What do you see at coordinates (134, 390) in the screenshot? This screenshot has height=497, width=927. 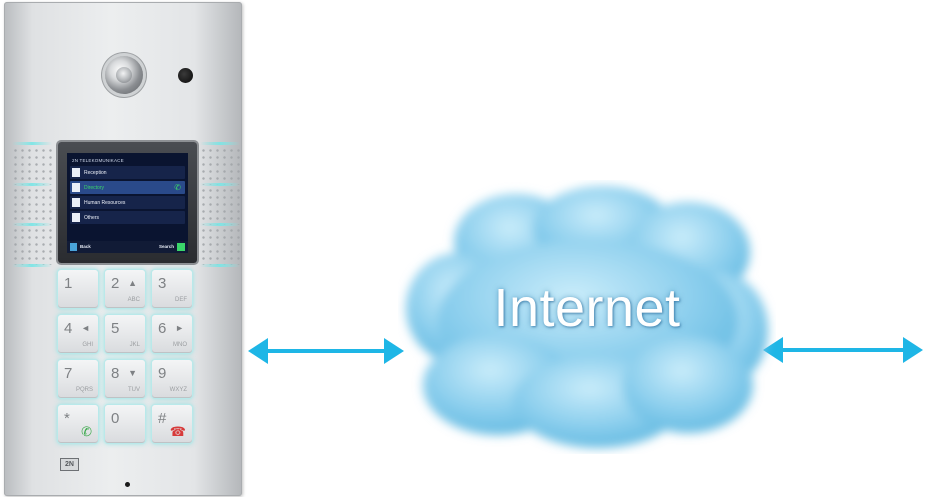 I see `key-letters: TUV` at bounding box center [134, 390].